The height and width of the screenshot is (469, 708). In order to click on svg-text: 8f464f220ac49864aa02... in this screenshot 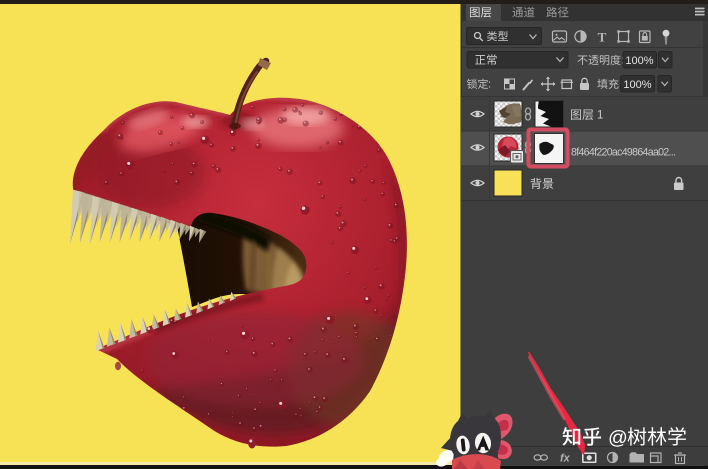, I will do `click(623, 153)`.